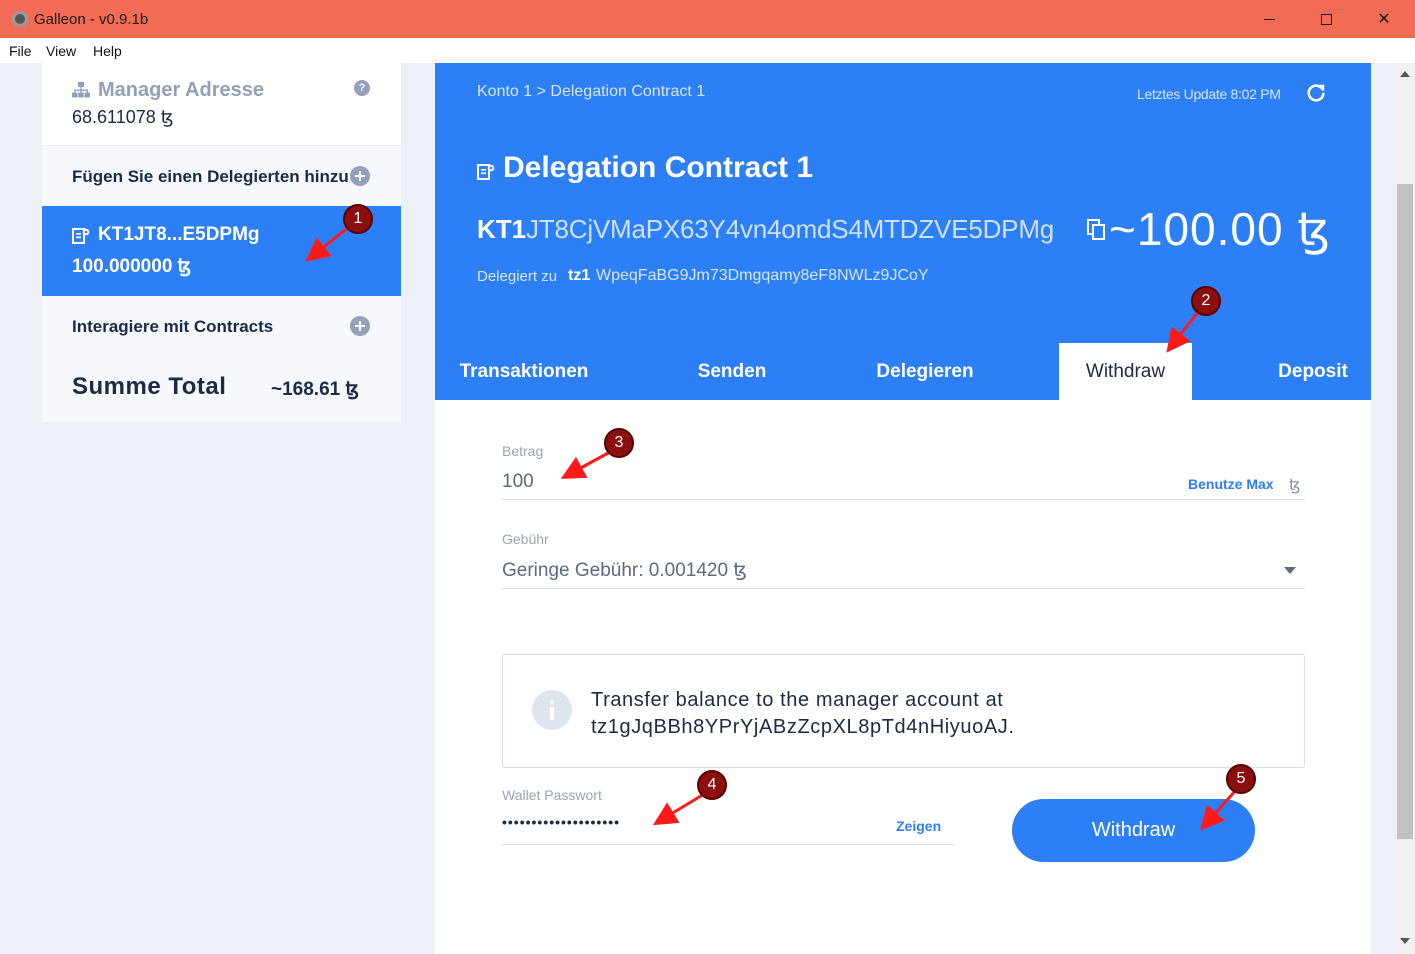 This screenshot has width=1415, height=954. I want to click on manager-balance: 68.611078 ꜩ, so click(123, 117).